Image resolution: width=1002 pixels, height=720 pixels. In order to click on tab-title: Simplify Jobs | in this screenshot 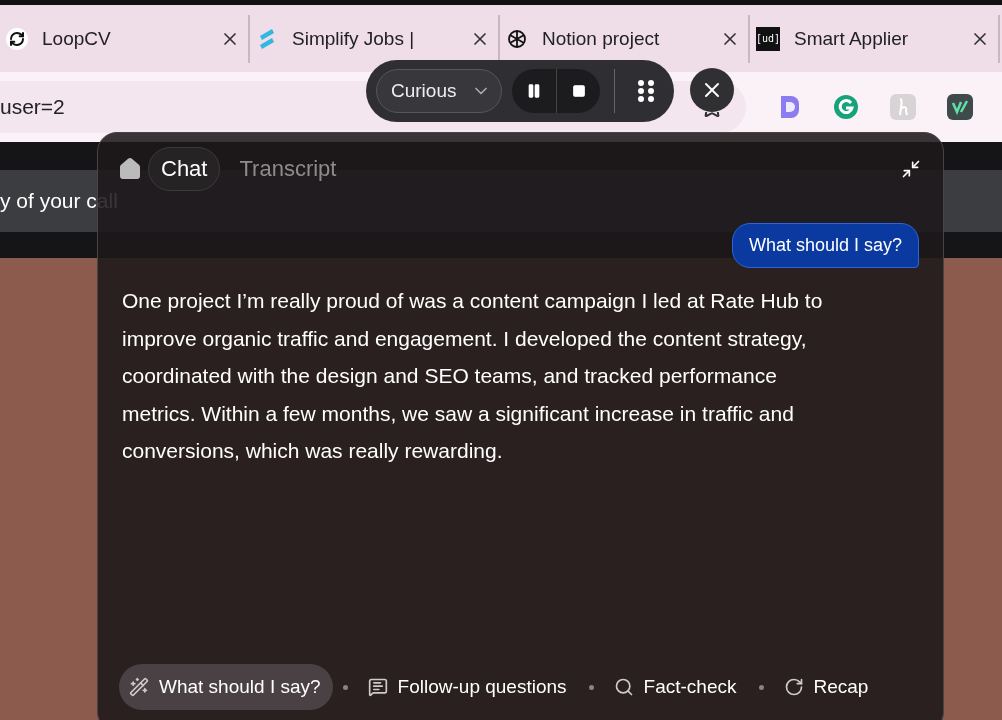, I will do `click(354, 38)`.